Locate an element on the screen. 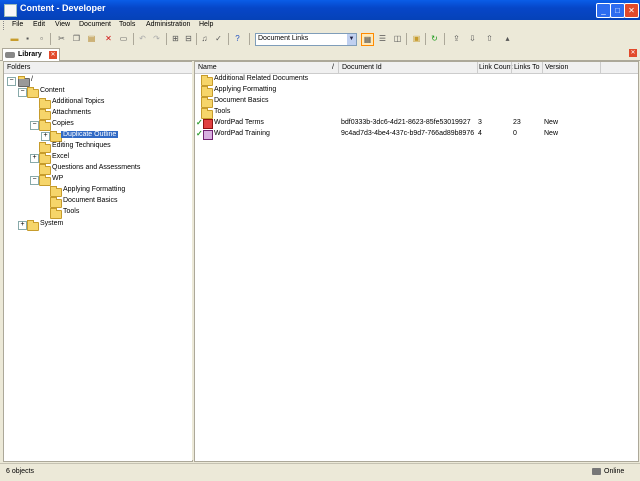 The image size is (640, 481). tree-label: Applying Formatting is located at coordinates (94, 189).